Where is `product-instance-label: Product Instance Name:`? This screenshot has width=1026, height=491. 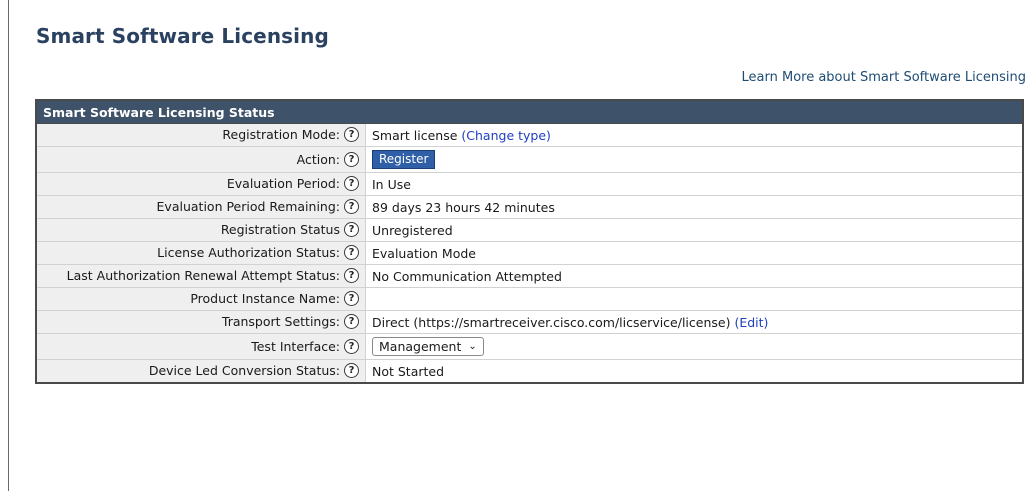 product-instance-label: Product Instance Name: is located at coordinates (265, 298).